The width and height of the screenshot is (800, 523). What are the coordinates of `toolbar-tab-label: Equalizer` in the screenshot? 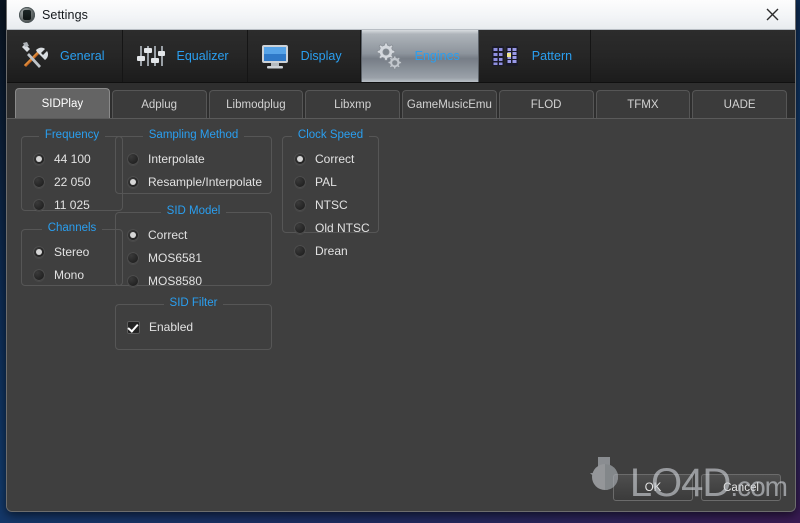 It's located at (202, 56).